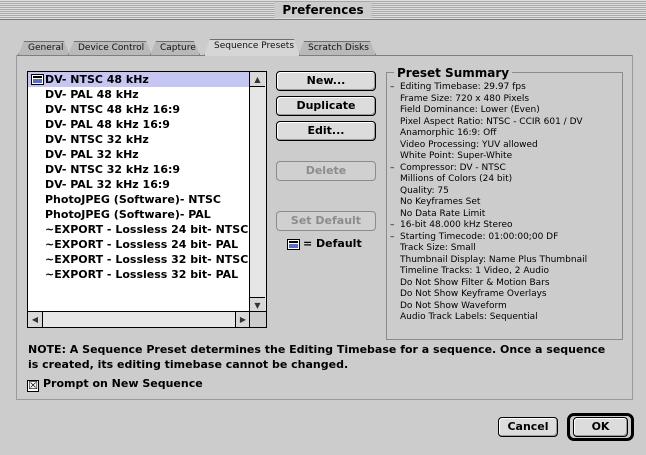 The image size is (646, 455). What do you see at coordinates (326, 106) in the screenshot?
I see `duplicate-button: Duplicate` at bounding box center [326, 106].